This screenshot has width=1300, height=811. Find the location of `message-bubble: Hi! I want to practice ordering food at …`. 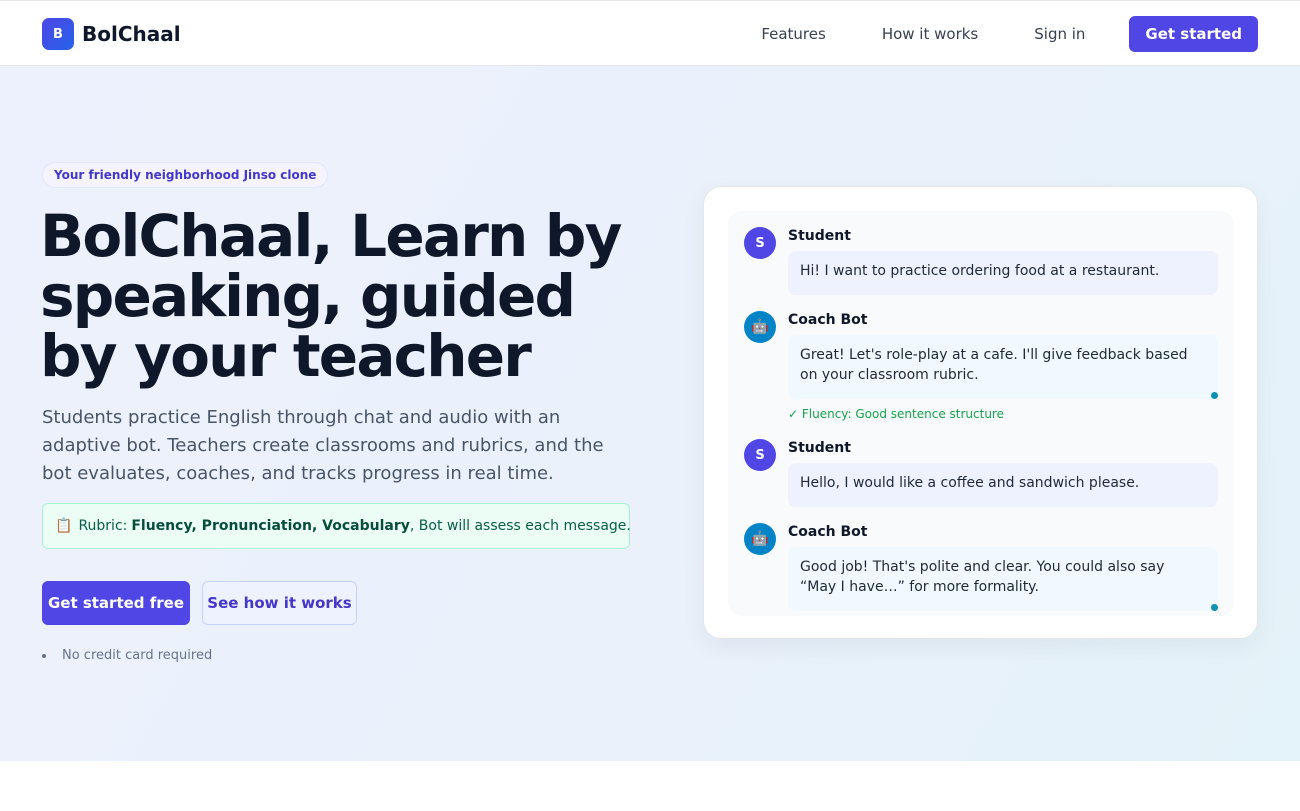

message-bubble: Hi! I want to practice ordering food at … is located at coordinates (1003, 273).